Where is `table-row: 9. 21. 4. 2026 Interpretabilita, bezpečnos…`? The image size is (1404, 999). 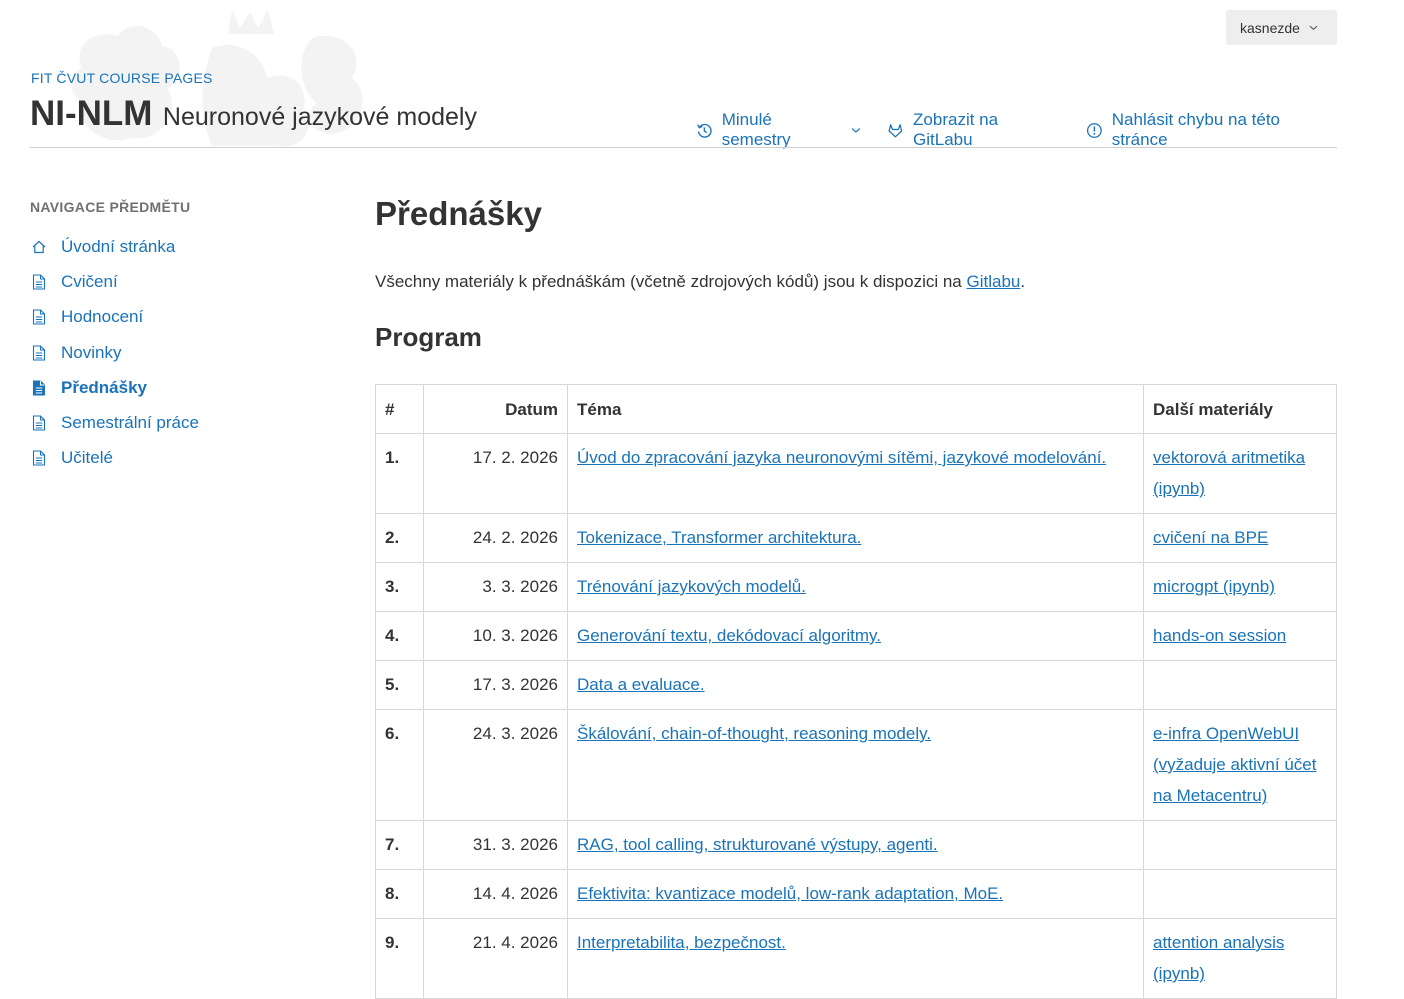
table-row: 9. 21. 4. 2026 Interpretabilita, bezpečnos… is located at coordinates (856, 958).